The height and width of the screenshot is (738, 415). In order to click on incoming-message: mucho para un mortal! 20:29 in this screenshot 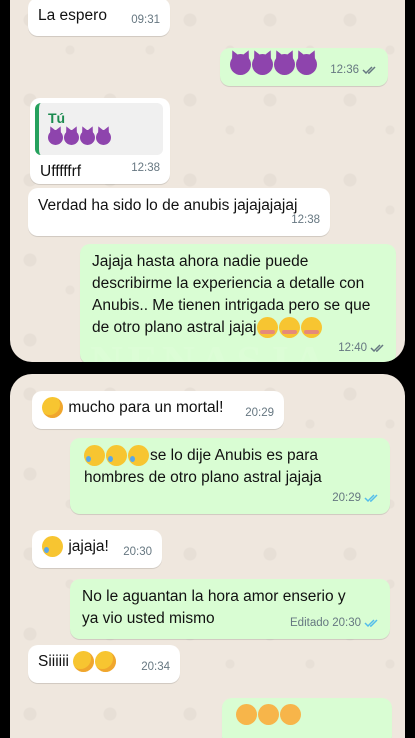, I will do `click(158, 410)`.